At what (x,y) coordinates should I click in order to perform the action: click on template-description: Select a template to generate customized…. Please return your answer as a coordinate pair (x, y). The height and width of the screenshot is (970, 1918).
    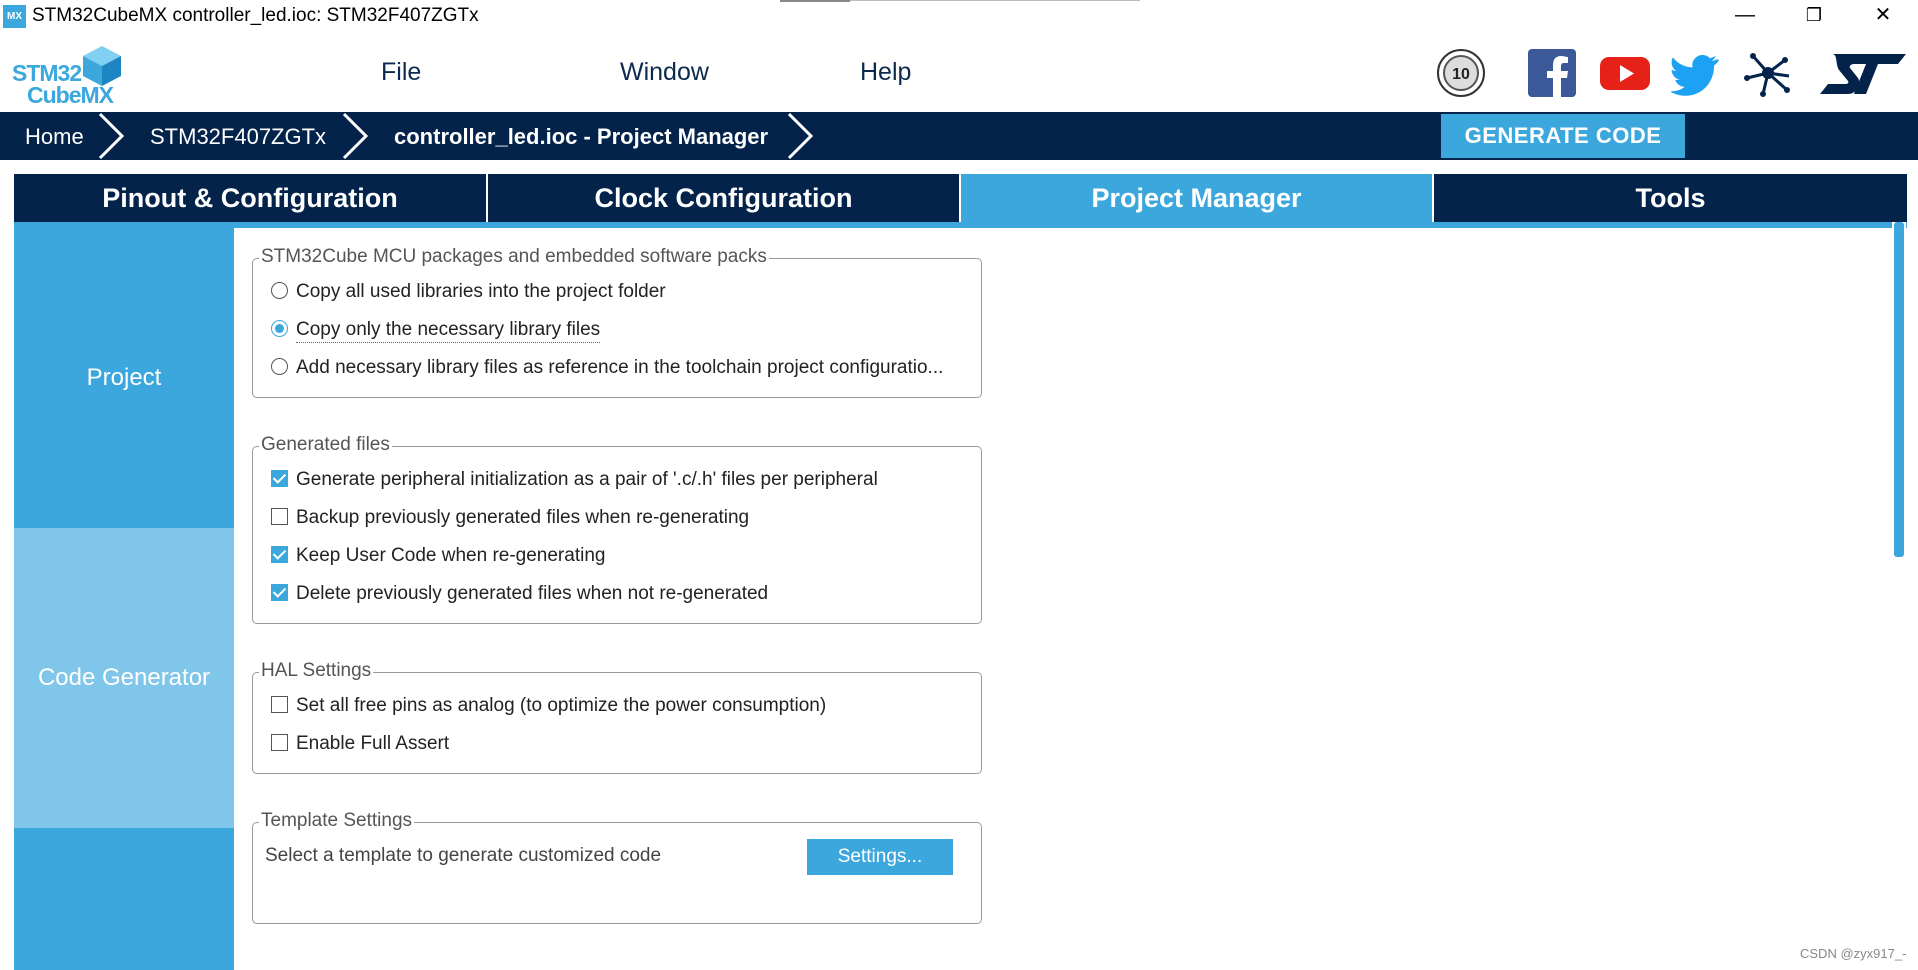
    Looking at the image, I should click on (463, 855).